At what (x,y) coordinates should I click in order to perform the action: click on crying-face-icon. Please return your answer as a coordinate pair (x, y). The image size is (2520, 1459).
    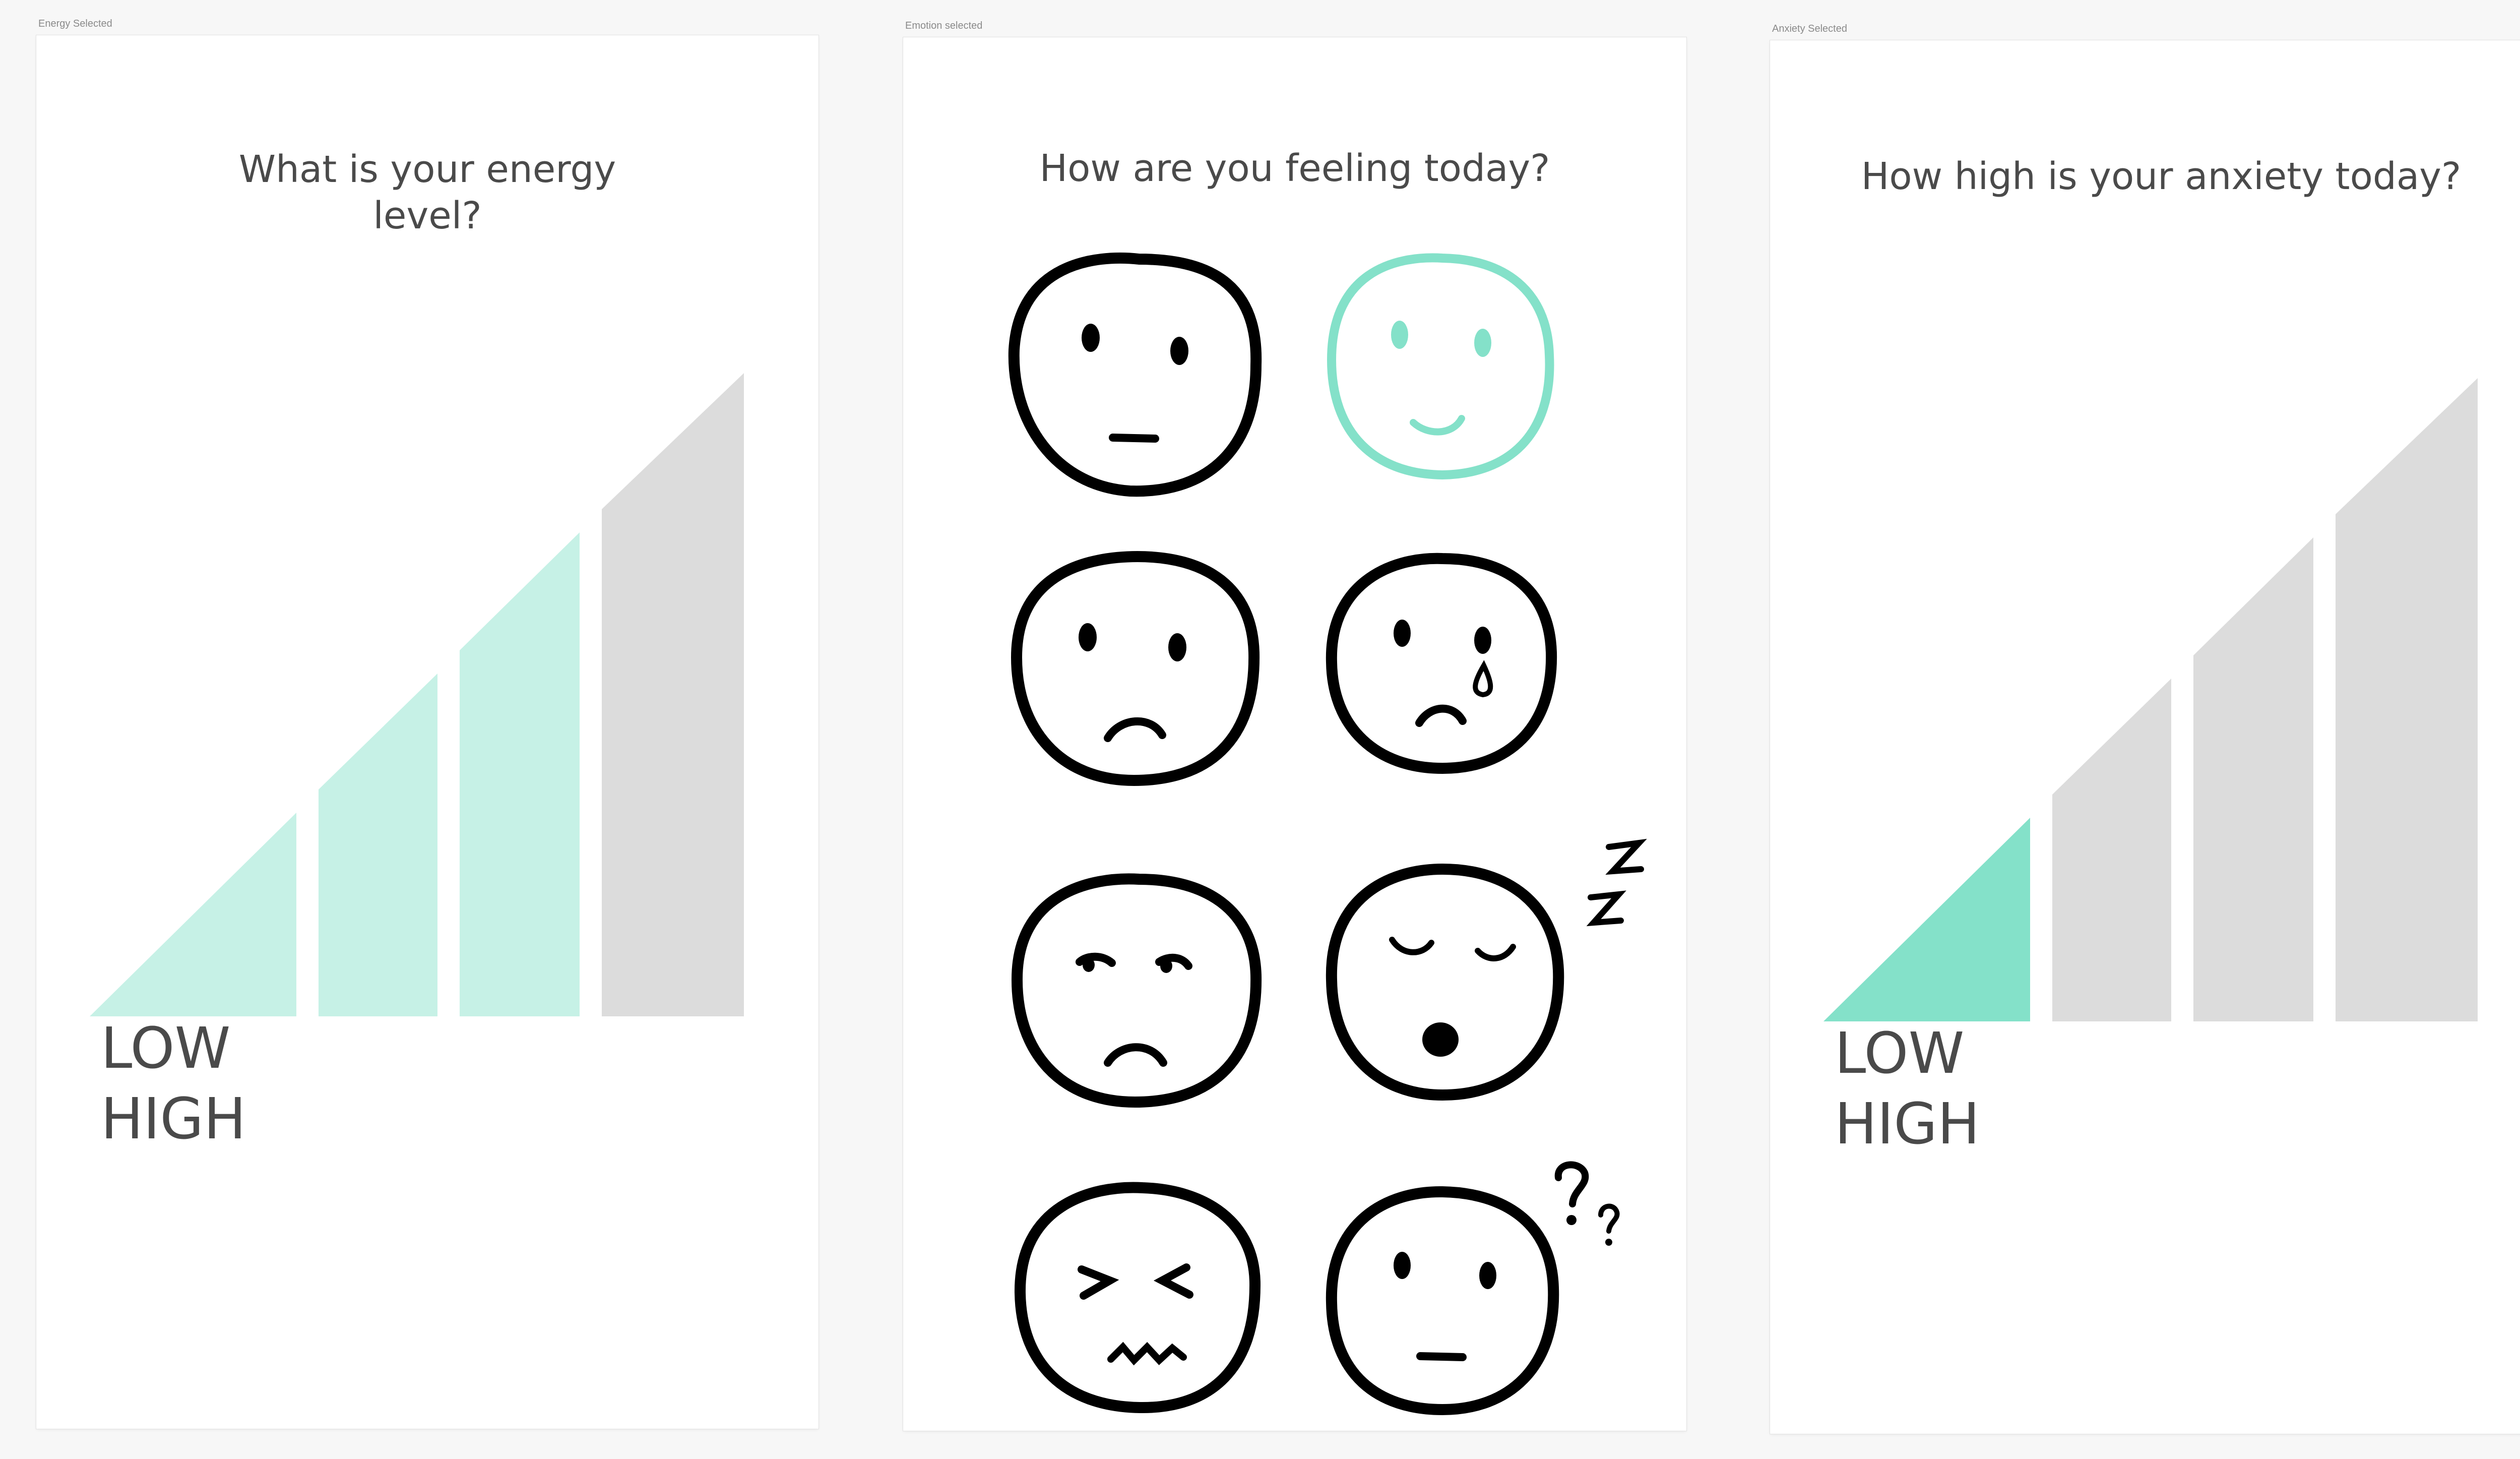
    Looking at the image, I should click on (1441, 663).